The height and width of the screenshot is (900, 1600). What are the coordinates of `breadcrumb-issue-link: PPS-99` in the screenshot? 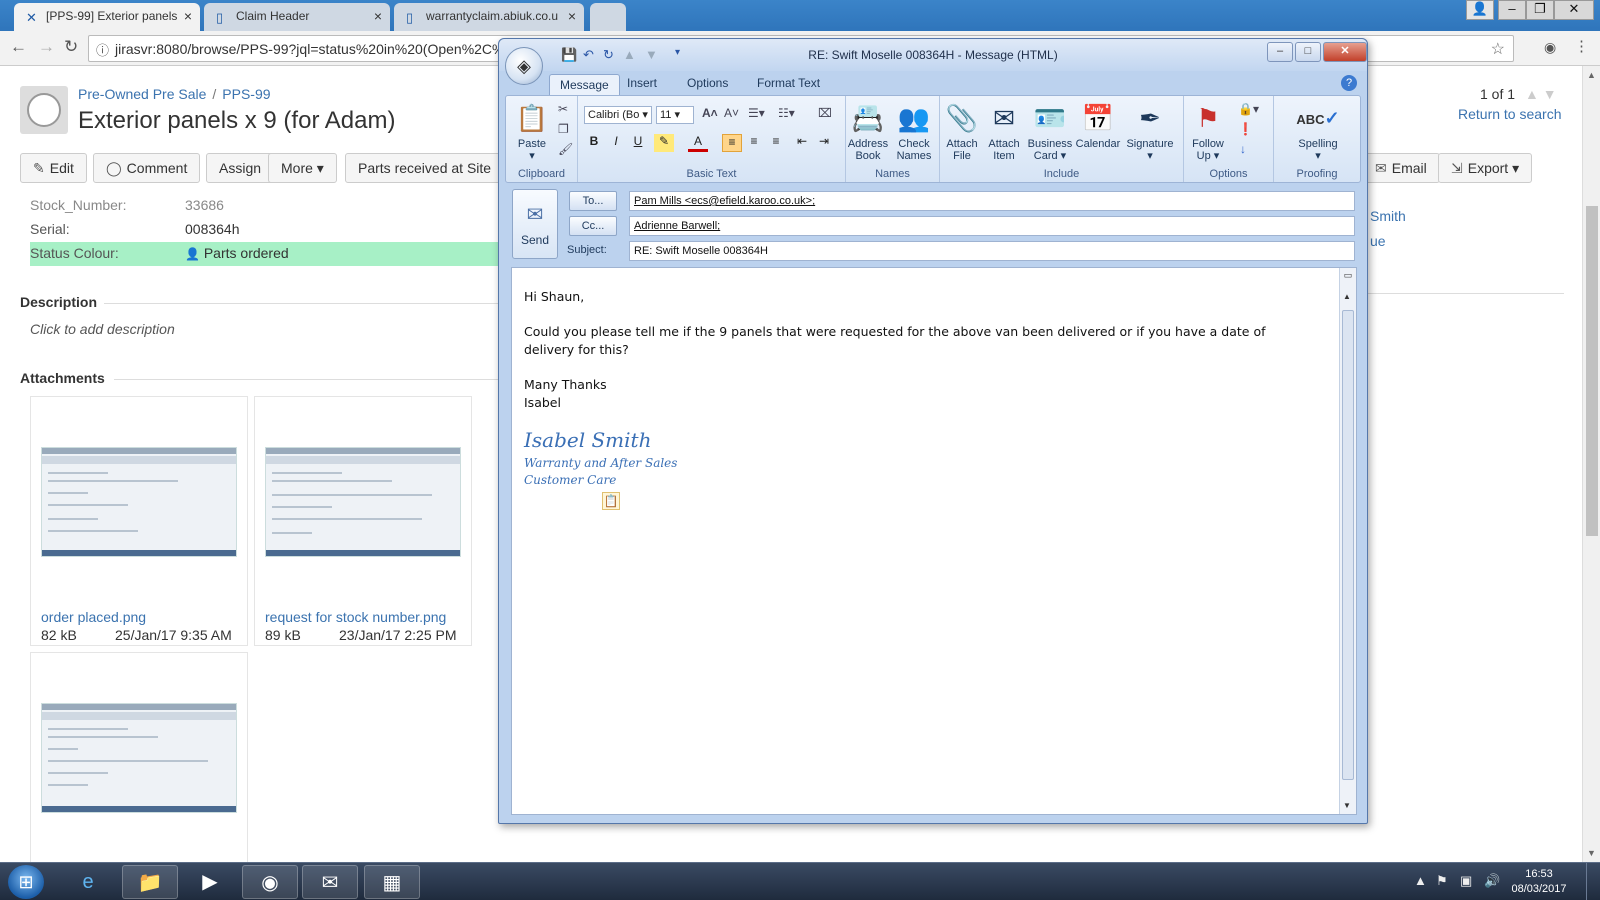 It's located at (246, 94).